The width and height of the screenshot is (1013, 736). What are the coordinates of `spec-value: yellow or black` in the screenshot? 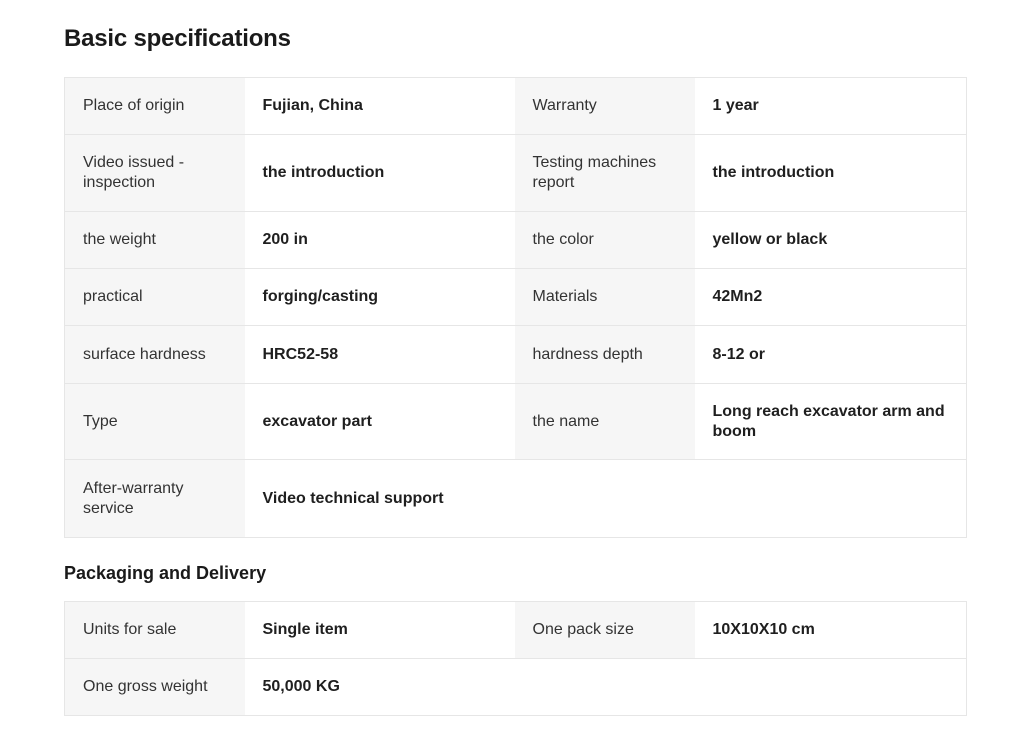 It's located at (830, 240).